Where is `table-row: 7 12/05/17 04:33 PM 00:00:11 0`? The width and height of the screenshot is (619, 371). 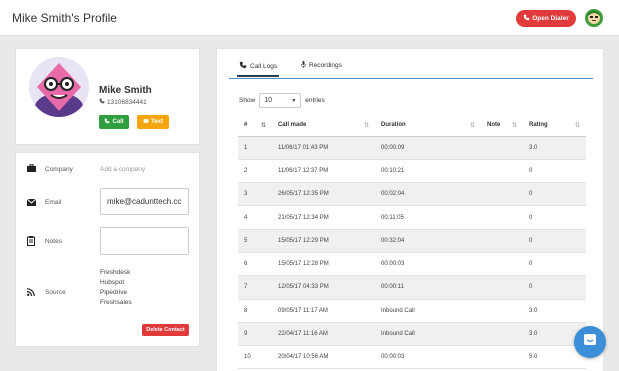 table-row: 7 12/05/17 04:33 PM 00:00:11 0 is located at coordinates (412, 287).